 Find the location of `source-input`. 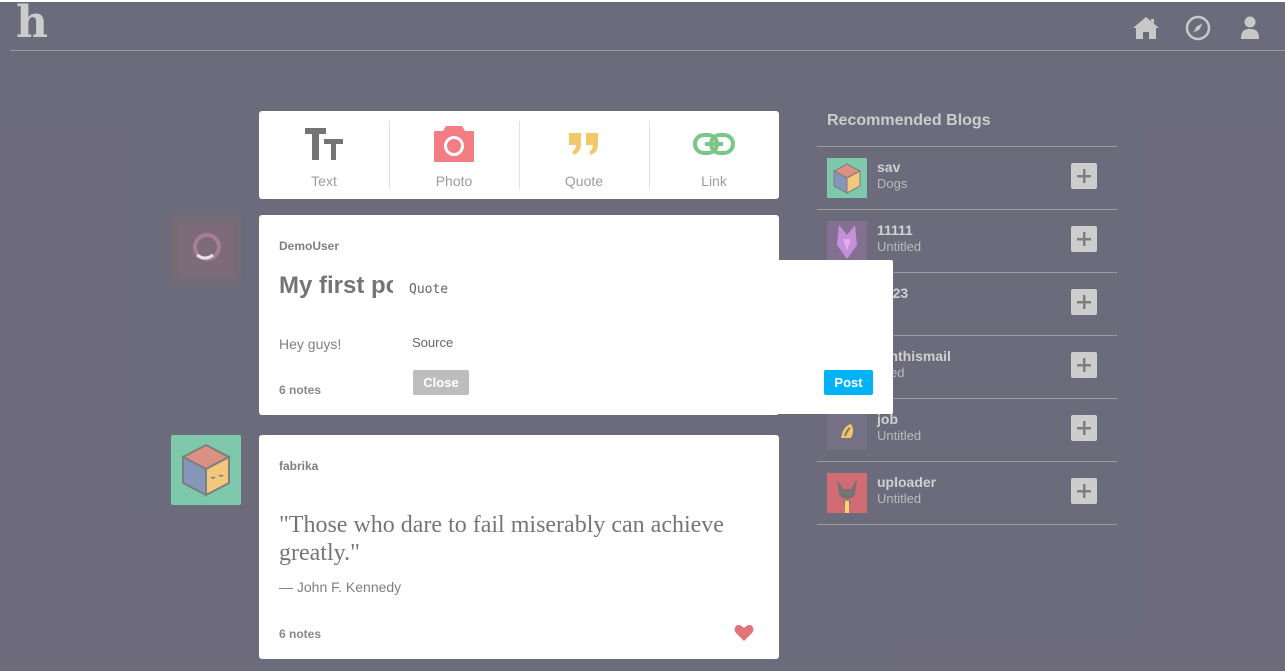

source-input is located at coordinates (642, 342).